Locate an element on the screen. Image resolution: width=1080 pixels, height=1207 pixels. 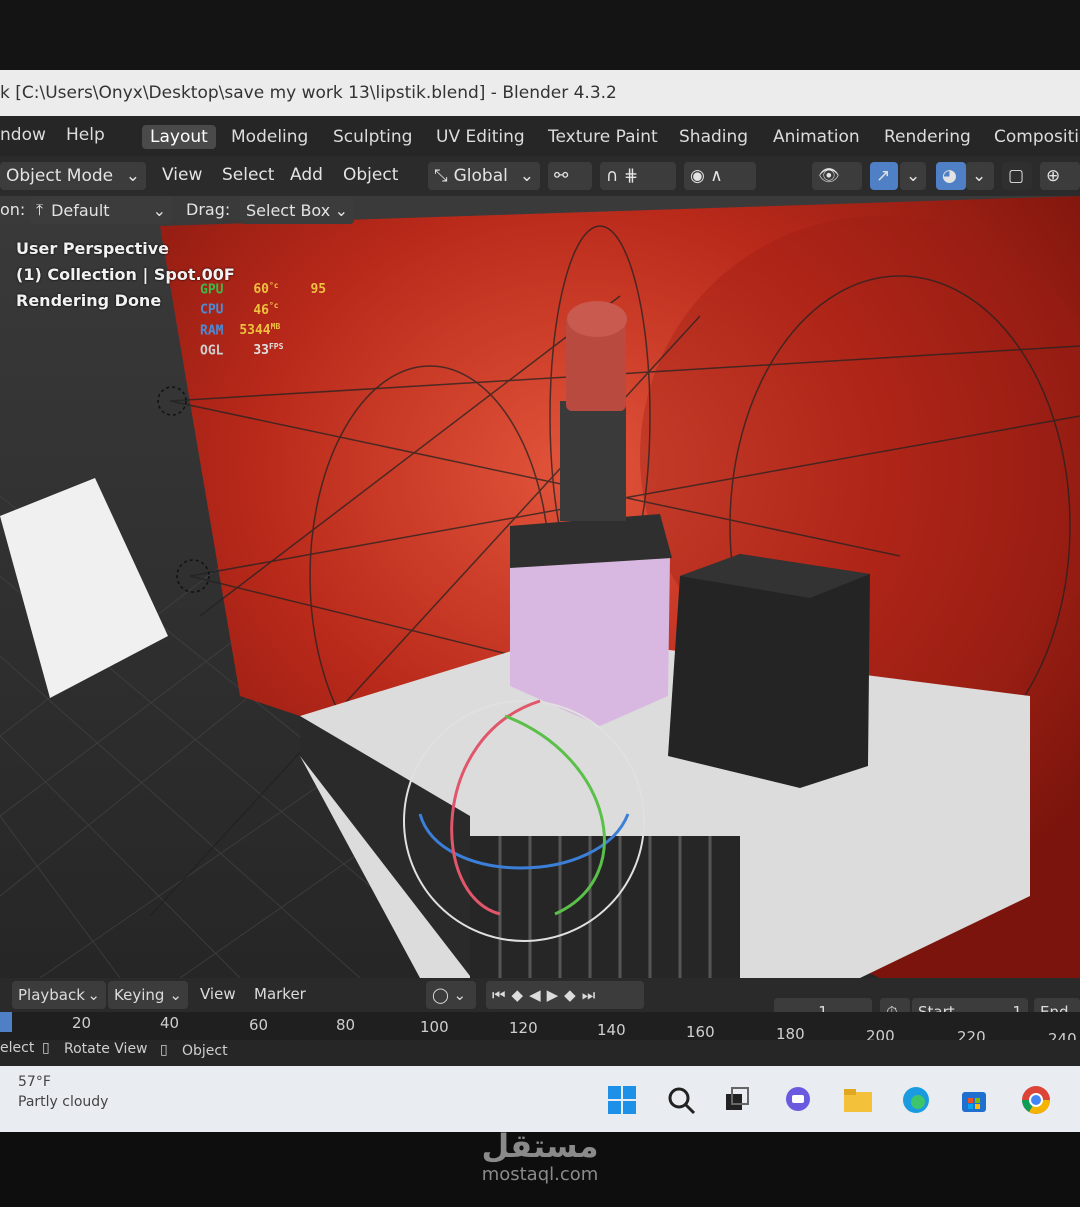
snap-dropdown: ∩ ⋕ is located at coordinates (638, 176).